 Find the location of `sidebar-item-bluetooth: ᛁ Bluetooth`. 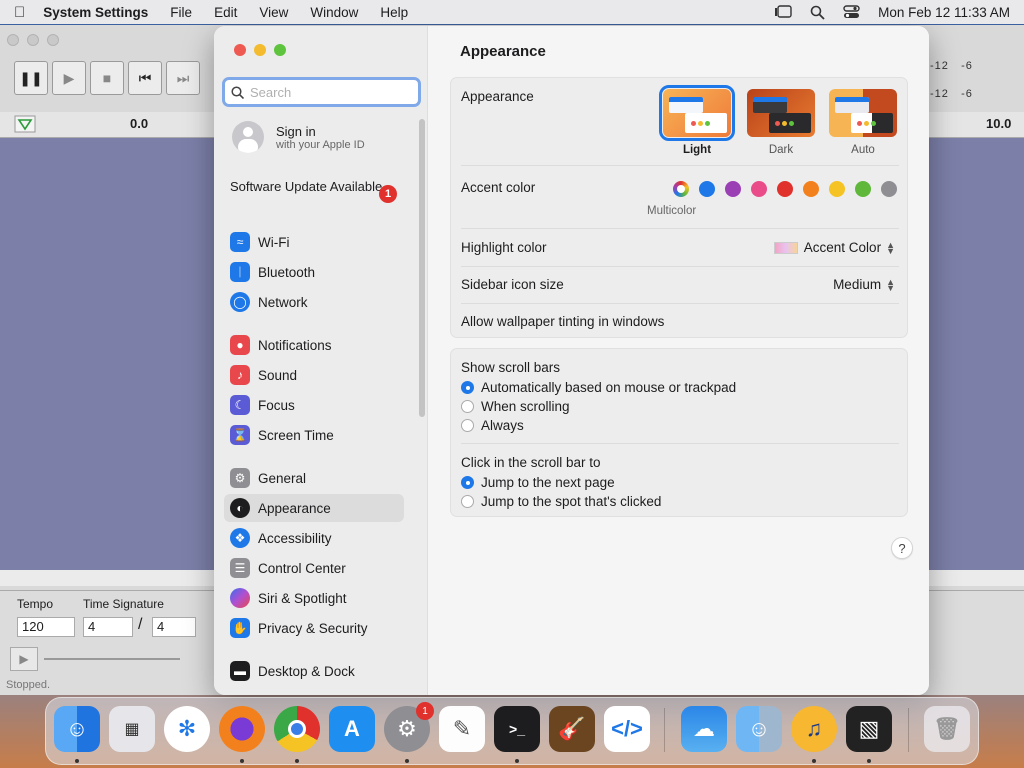

sidebar-item-bluetooth: ᛁ Bluetooth is located at coordinates (314, 272).